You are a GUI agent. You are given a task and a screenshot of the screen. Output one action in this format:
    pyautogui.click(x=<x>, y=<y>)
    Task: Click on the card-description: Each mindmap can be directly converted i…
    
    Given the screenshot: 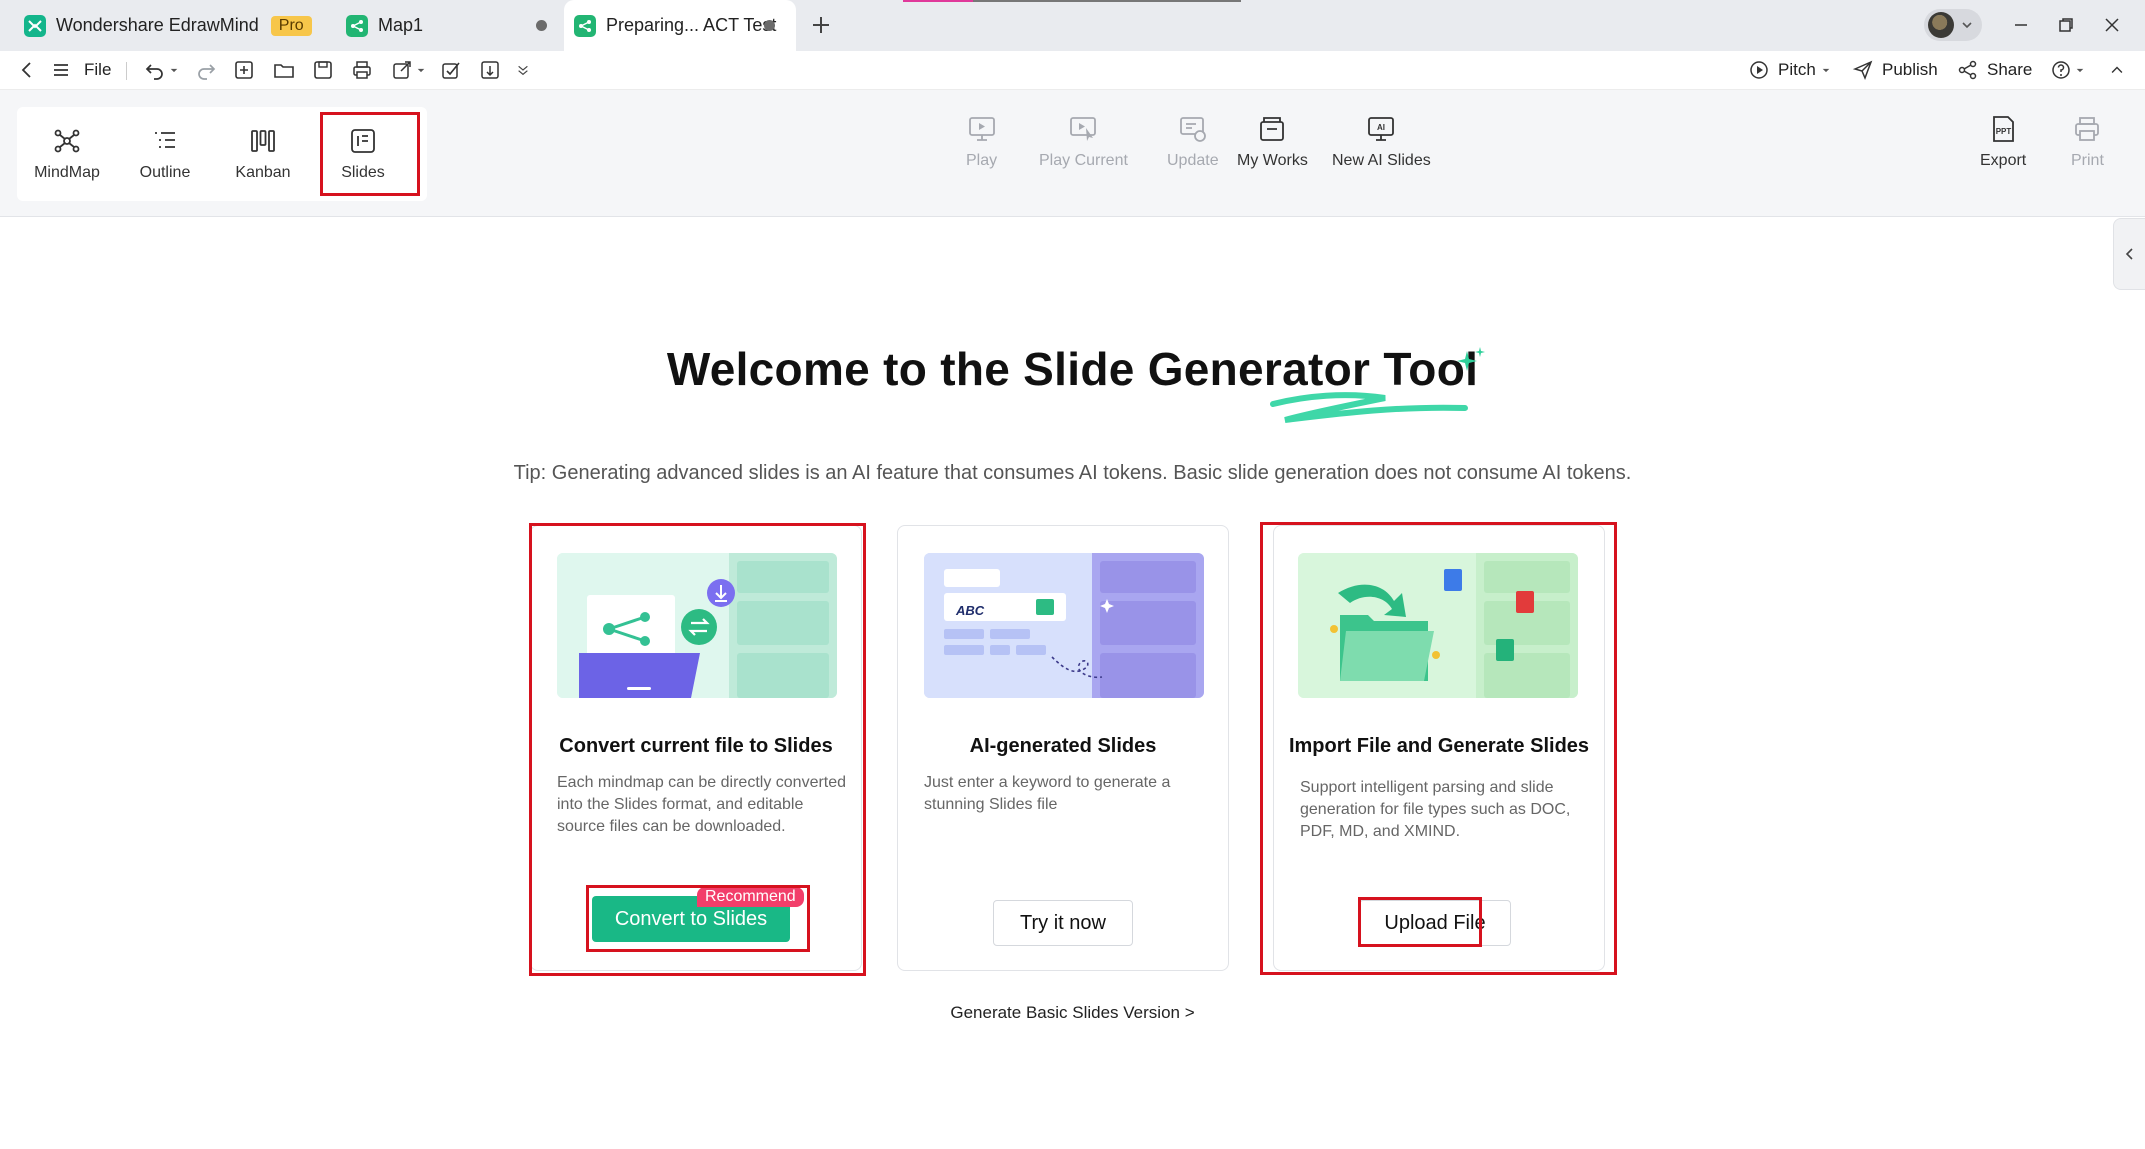 What is the action you would take?
    pyautogui.click(x=702, y=805)
    